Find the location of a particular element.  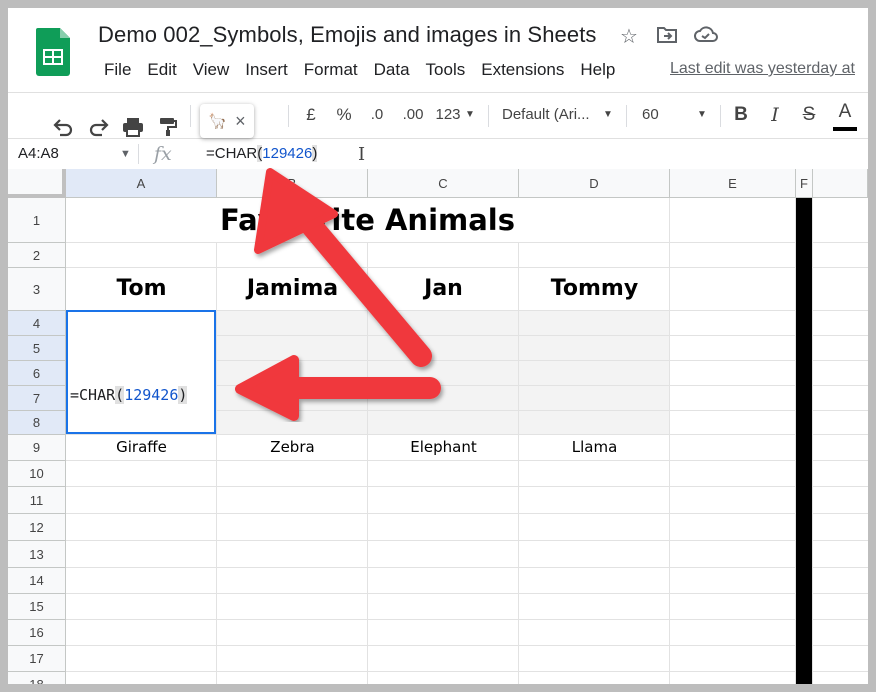

text-cursor-icon: I is located at coordinates (362, 154).